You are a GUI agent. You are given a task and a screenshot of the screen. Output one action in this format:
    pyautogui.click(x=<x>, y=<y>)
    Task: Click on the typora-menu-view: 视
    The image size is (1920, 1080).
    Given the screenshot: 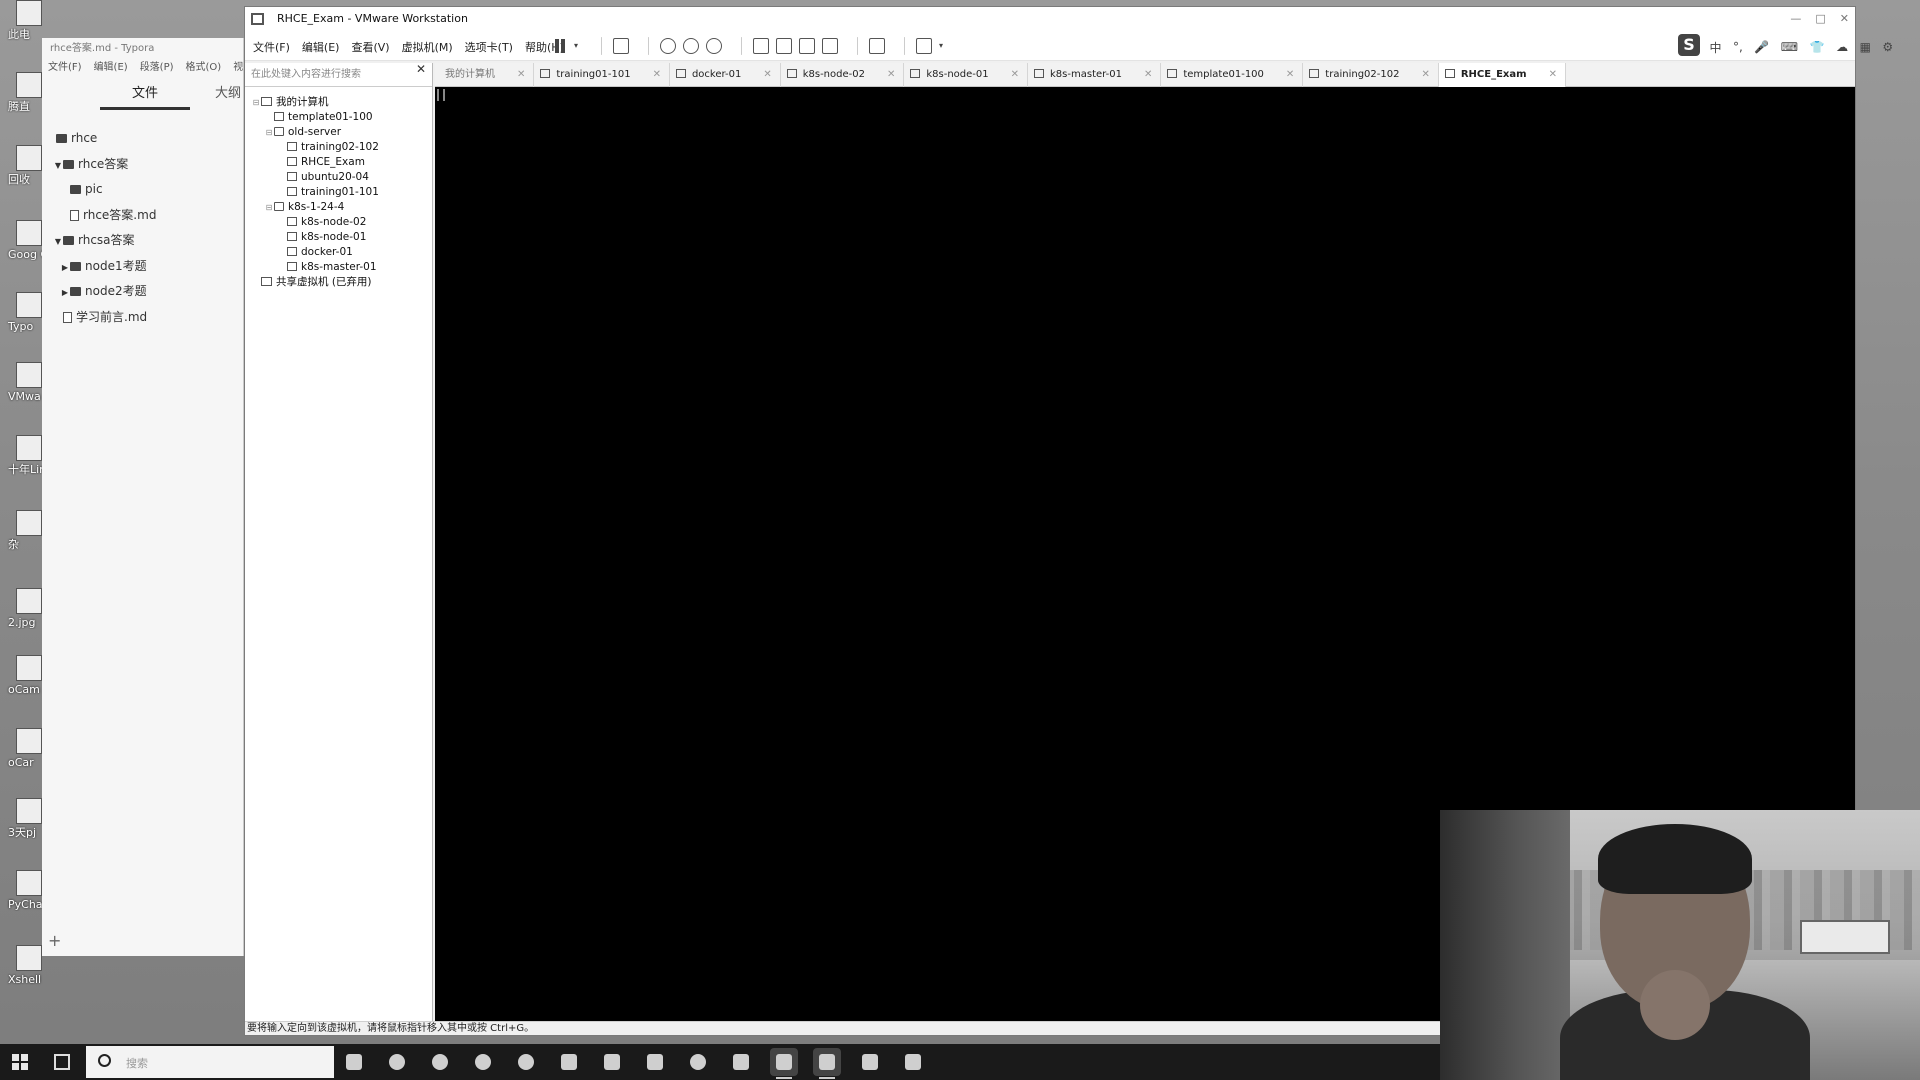 What is the action you would take?
    pyautogui.click(x=238, y=67)
    